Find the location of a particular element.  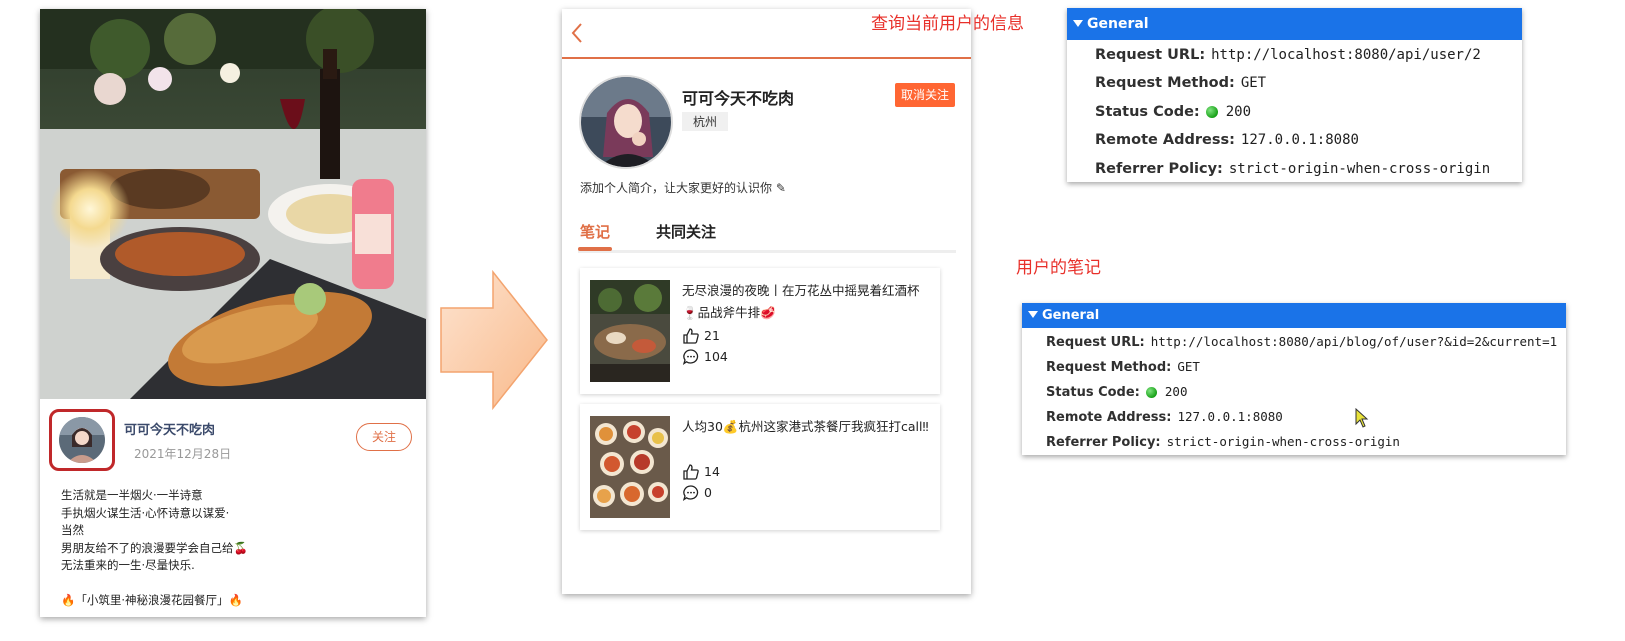

tab-common-follows-label: 共同关注 is located at coordinates (686, 232).